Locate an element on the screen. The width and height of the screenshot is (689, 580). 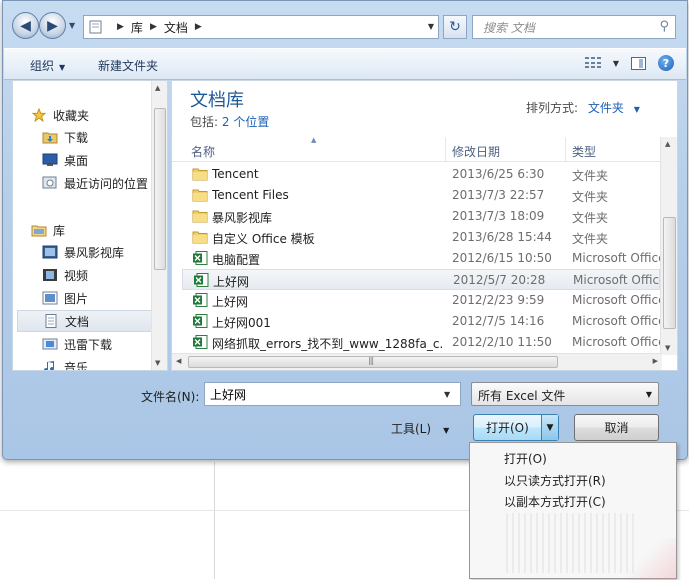
nav-item-thunder-downloads: 迅雷下载 is located at coordinates (104, 344).